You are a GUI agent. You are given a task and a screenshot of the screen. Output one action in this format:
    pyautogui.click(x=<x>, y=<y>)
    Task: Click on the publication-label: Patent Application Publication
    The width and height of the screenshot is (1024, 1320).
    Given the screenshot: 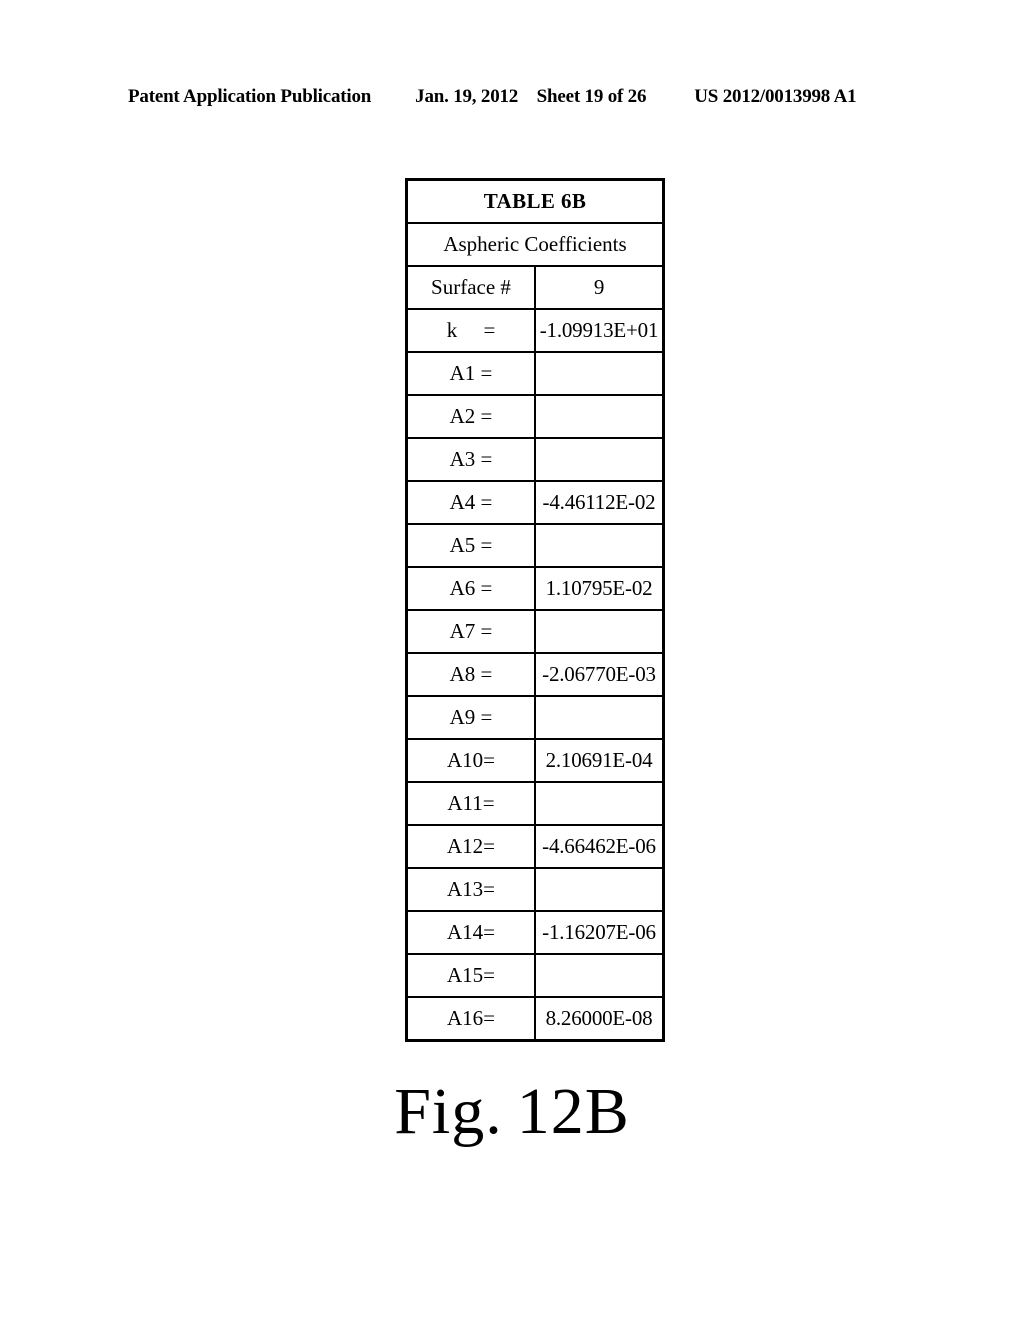 What is the action you would take?
    pyautogui.click(x=250, y=96)
    